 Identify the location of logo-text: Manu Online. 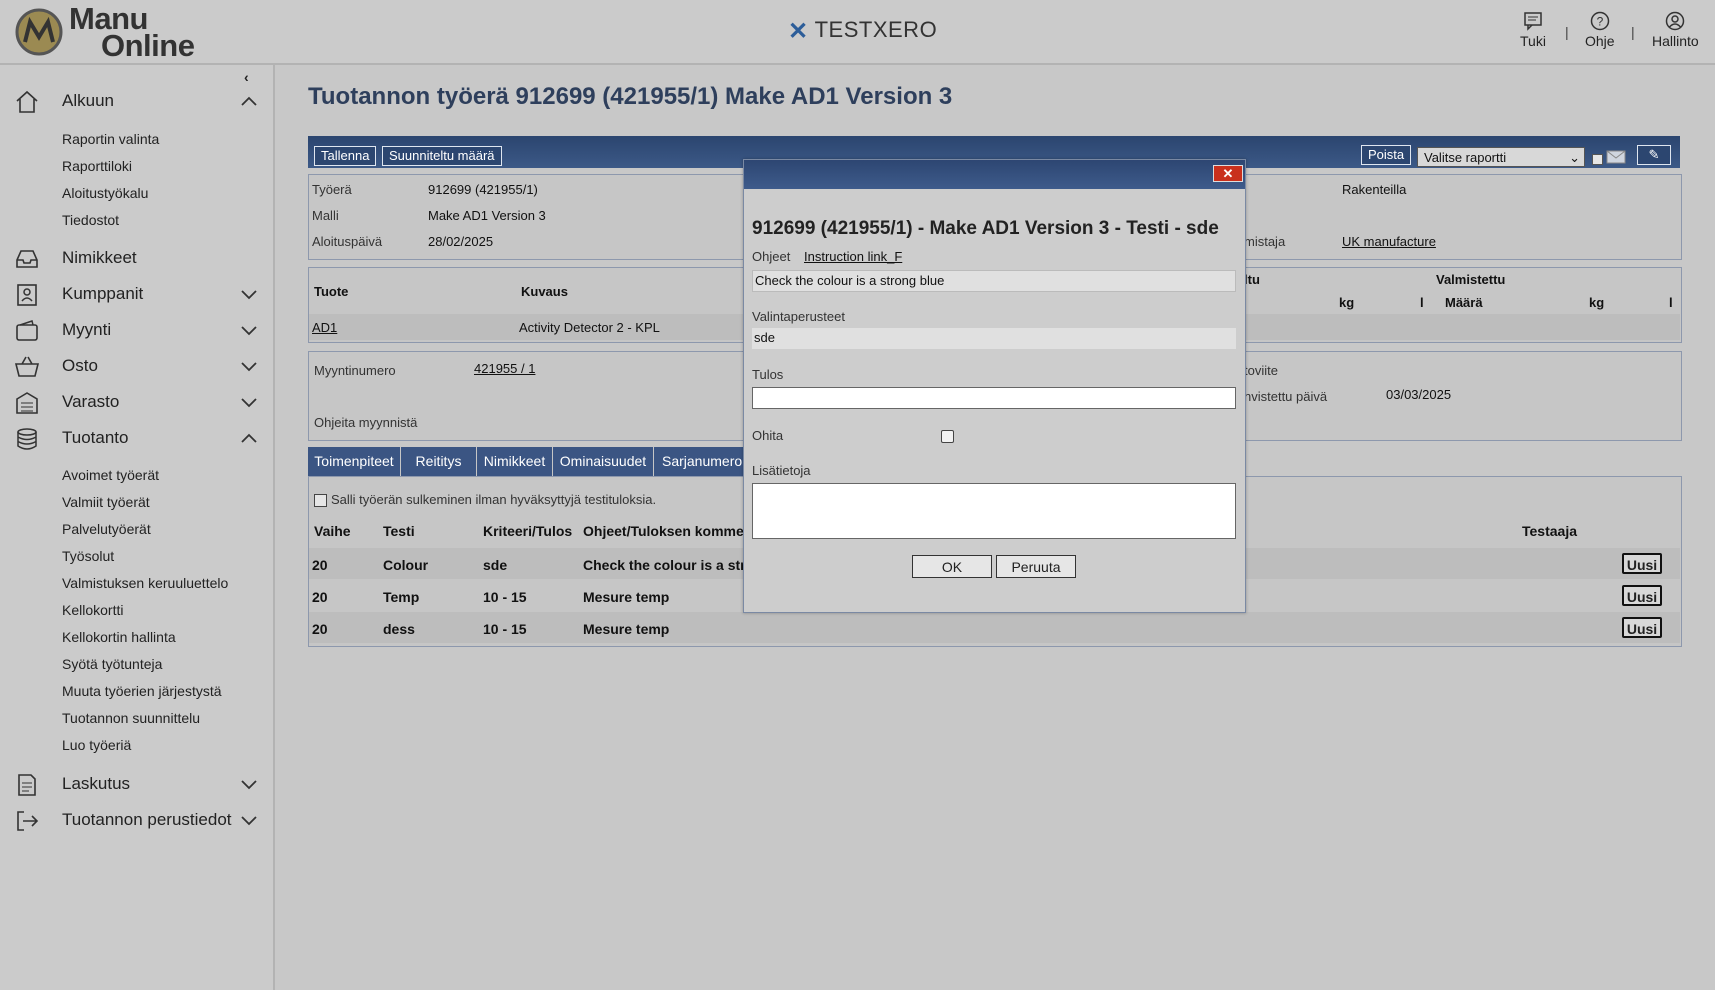
(132, 32).